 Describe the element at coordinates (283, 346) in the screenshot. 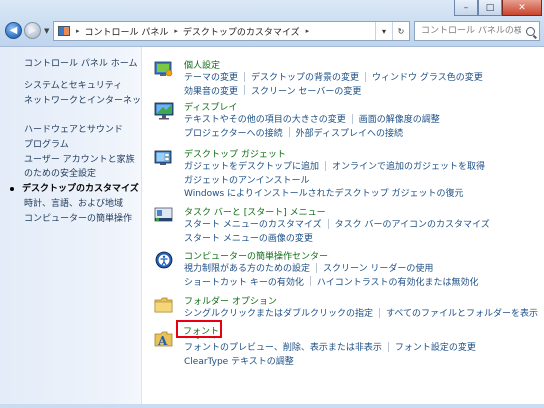

I see `link-font-preview: フォントのプレビュー、削除、表示または非表示` at that location.